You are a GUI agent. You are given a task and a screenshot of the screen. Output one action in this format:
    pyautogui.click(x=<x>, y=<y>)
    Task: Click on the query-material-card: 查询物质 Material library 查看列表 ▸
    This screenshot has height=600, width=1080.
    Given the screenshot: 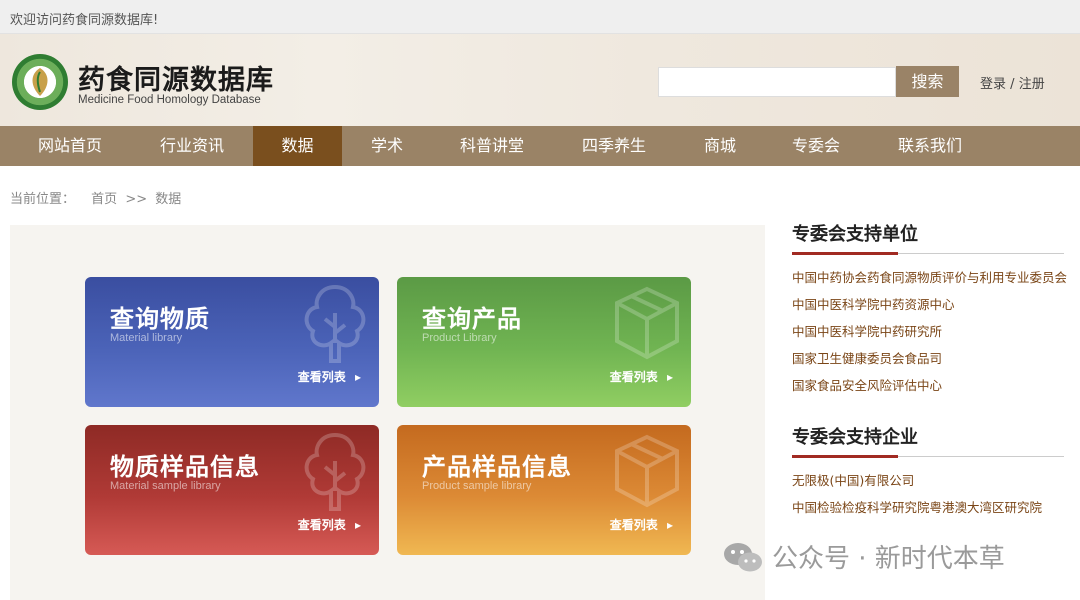 What is the action you would take?
    pyautogui.click(x=232, y=342)
    